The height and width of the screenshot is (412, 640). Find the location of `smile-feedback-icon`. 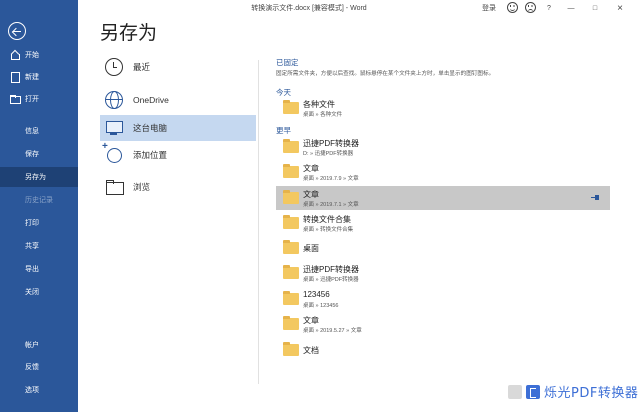

smile-feedback-icon is located at coordinates (512, 9).